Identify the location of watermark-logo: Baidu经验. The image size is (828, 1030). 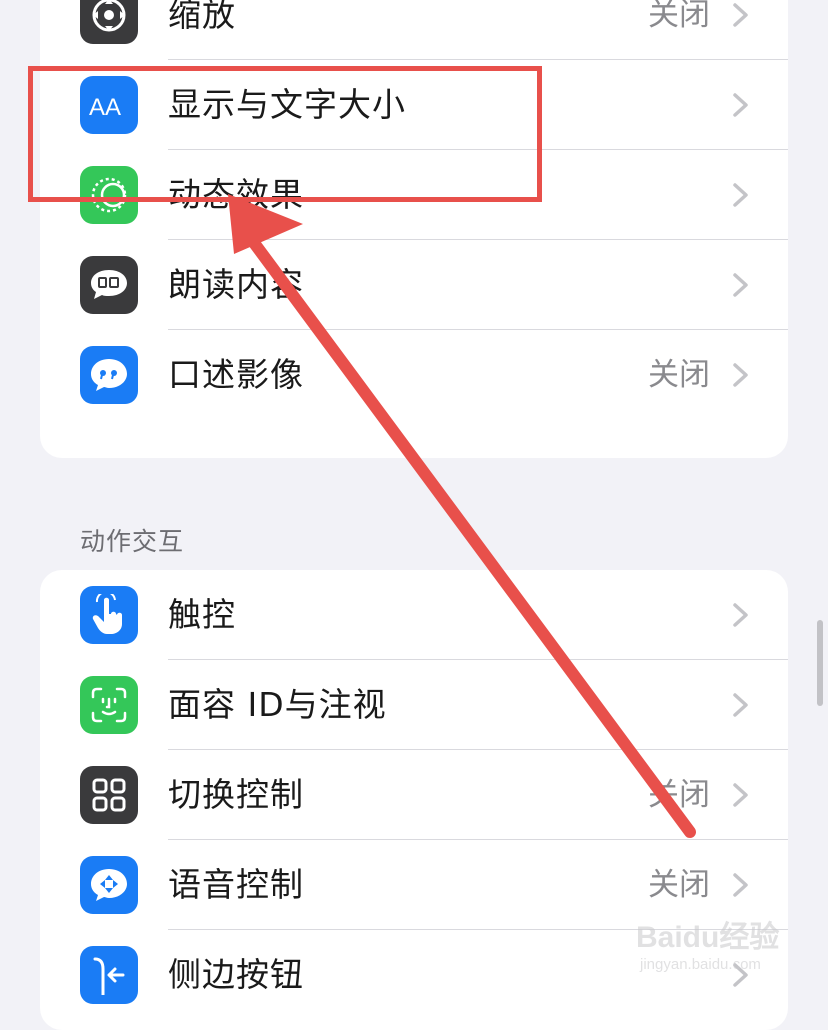
(708, 937).